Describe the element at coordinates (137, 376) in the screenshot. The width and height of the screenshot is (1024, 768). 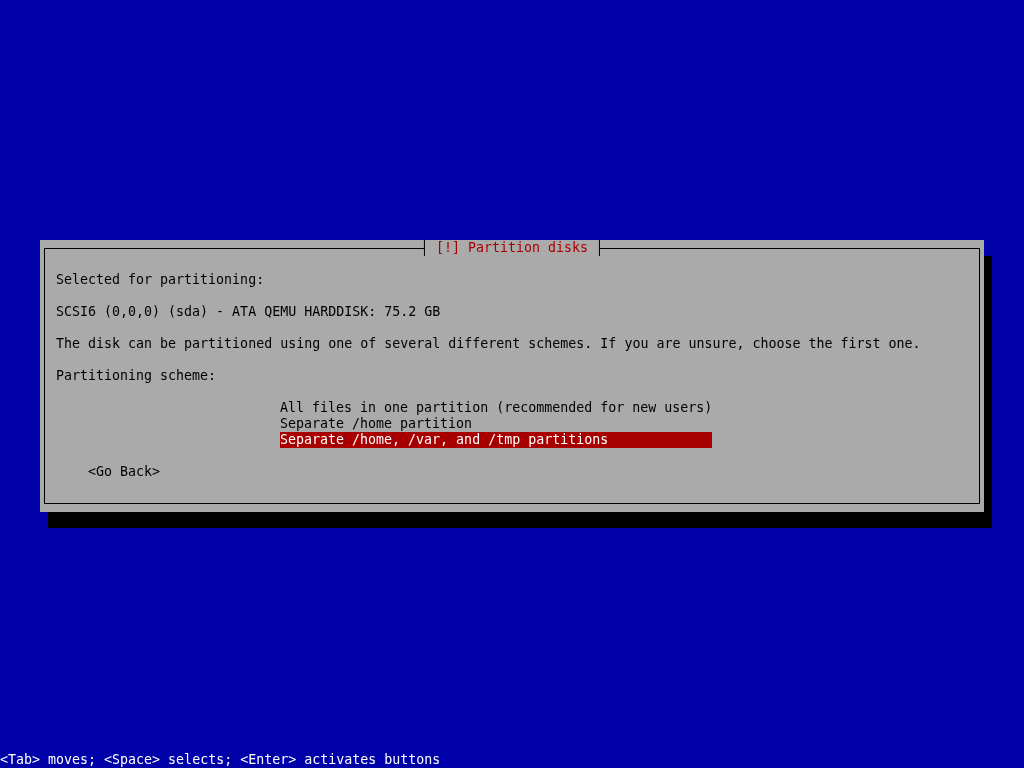
I see `dialog-text: Partitioning scheme:` at that location.